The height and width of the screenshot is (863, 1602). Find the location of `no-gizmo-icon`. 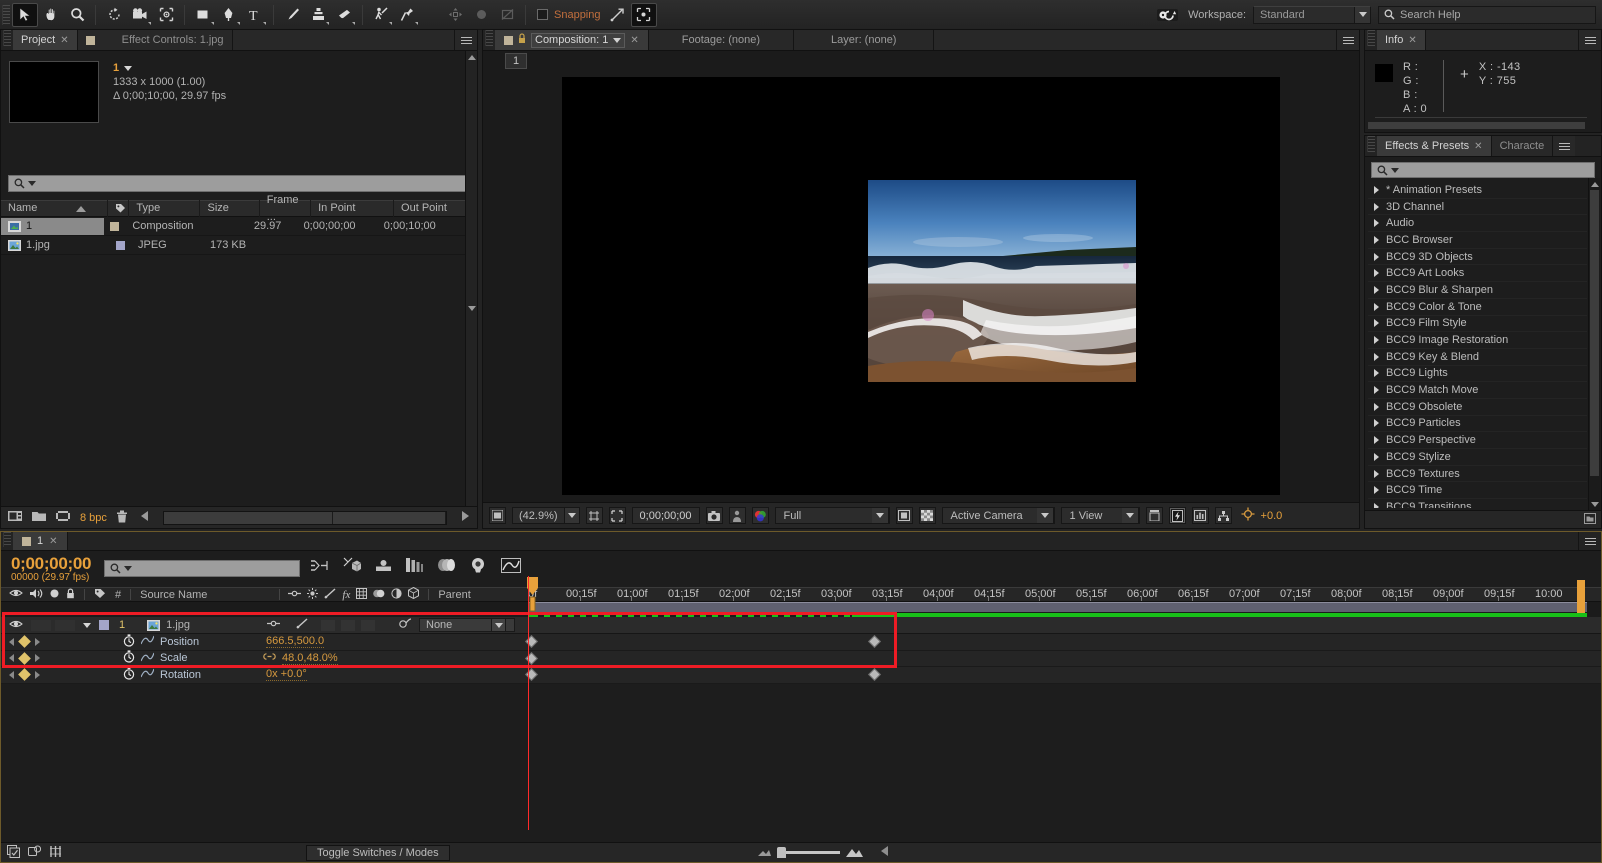

no-gizmo-icon is located at coordinates (507, 15).